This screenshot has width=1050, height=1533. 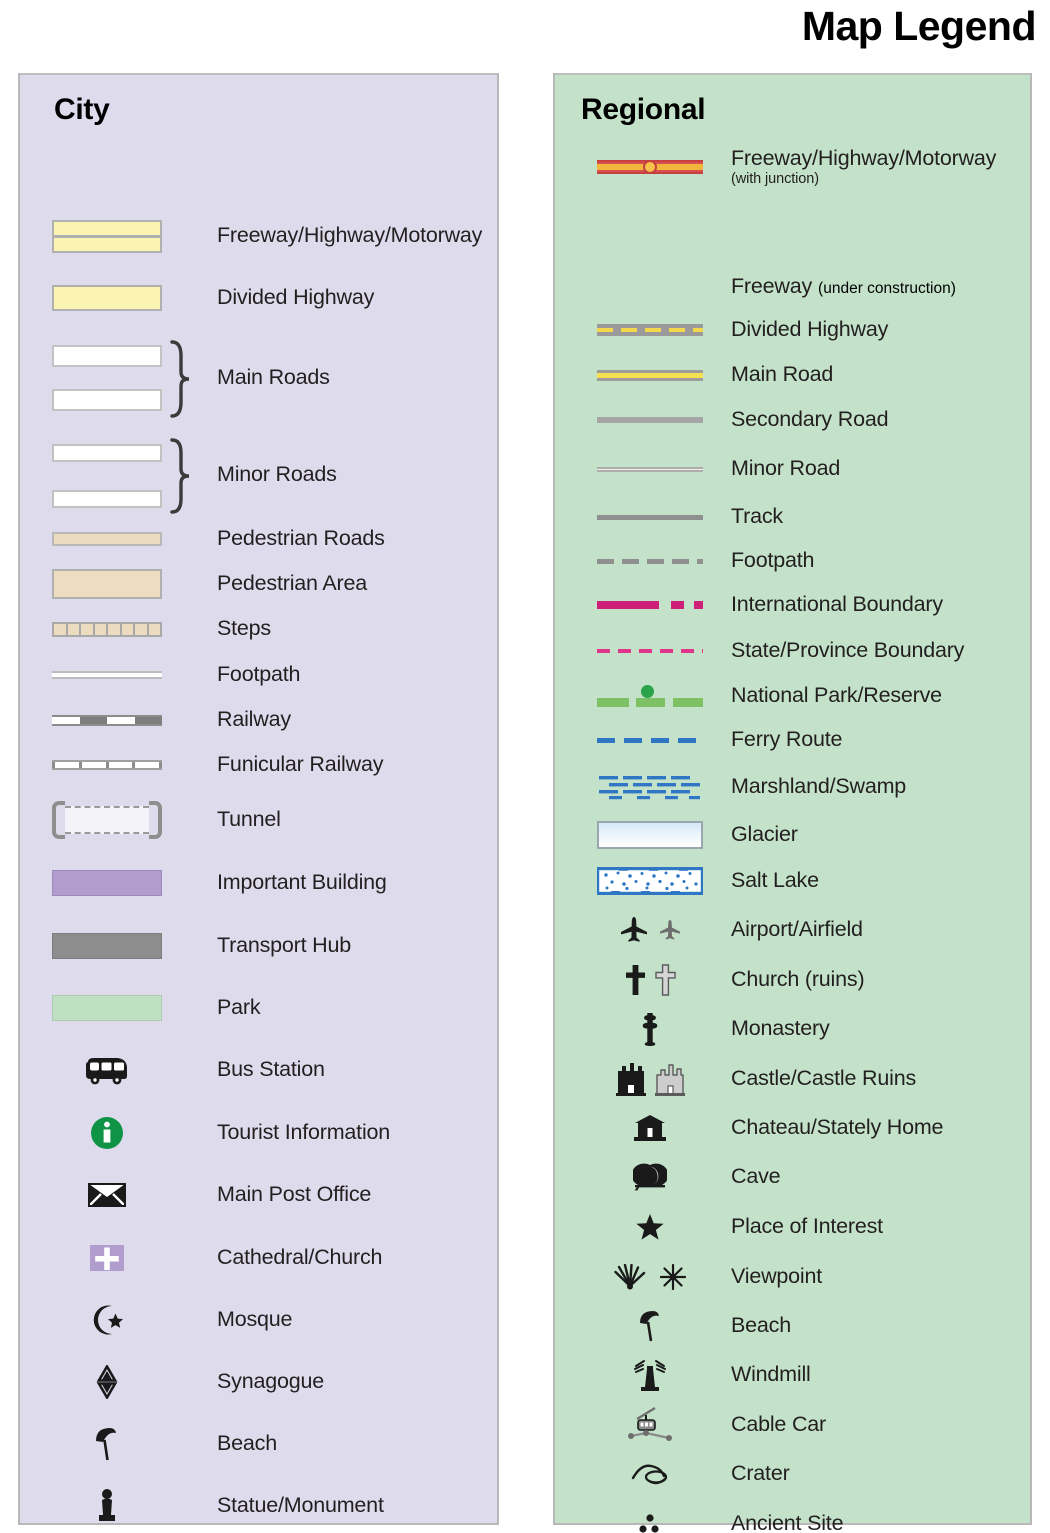 I want to click on city-important-building-block, so click(x=107, y=883).